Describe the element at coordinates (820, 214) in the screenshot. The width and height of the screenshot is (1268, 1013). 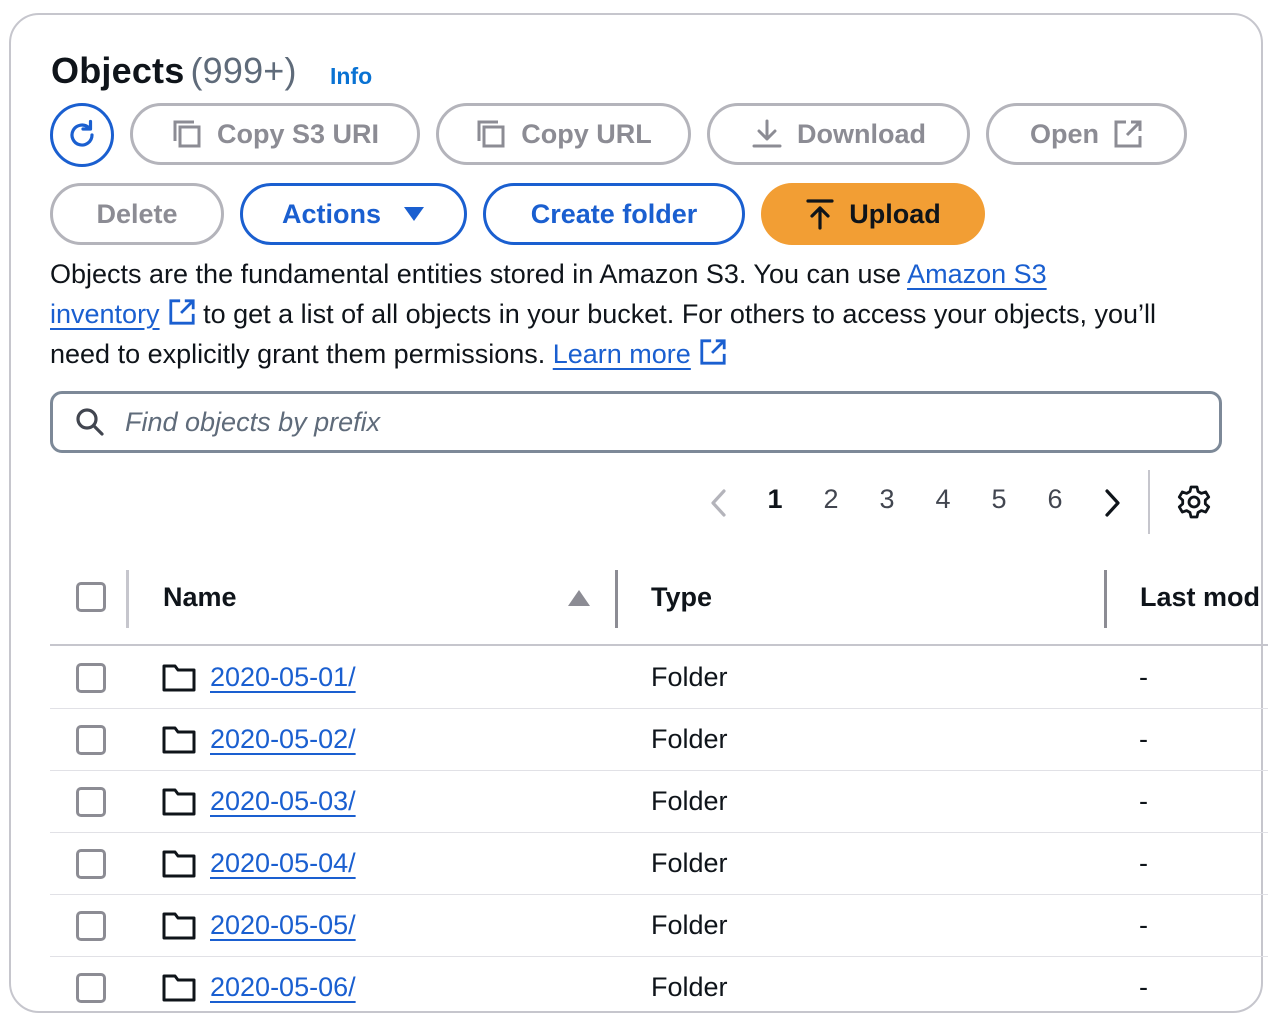
I see `upload-icon` at that location.